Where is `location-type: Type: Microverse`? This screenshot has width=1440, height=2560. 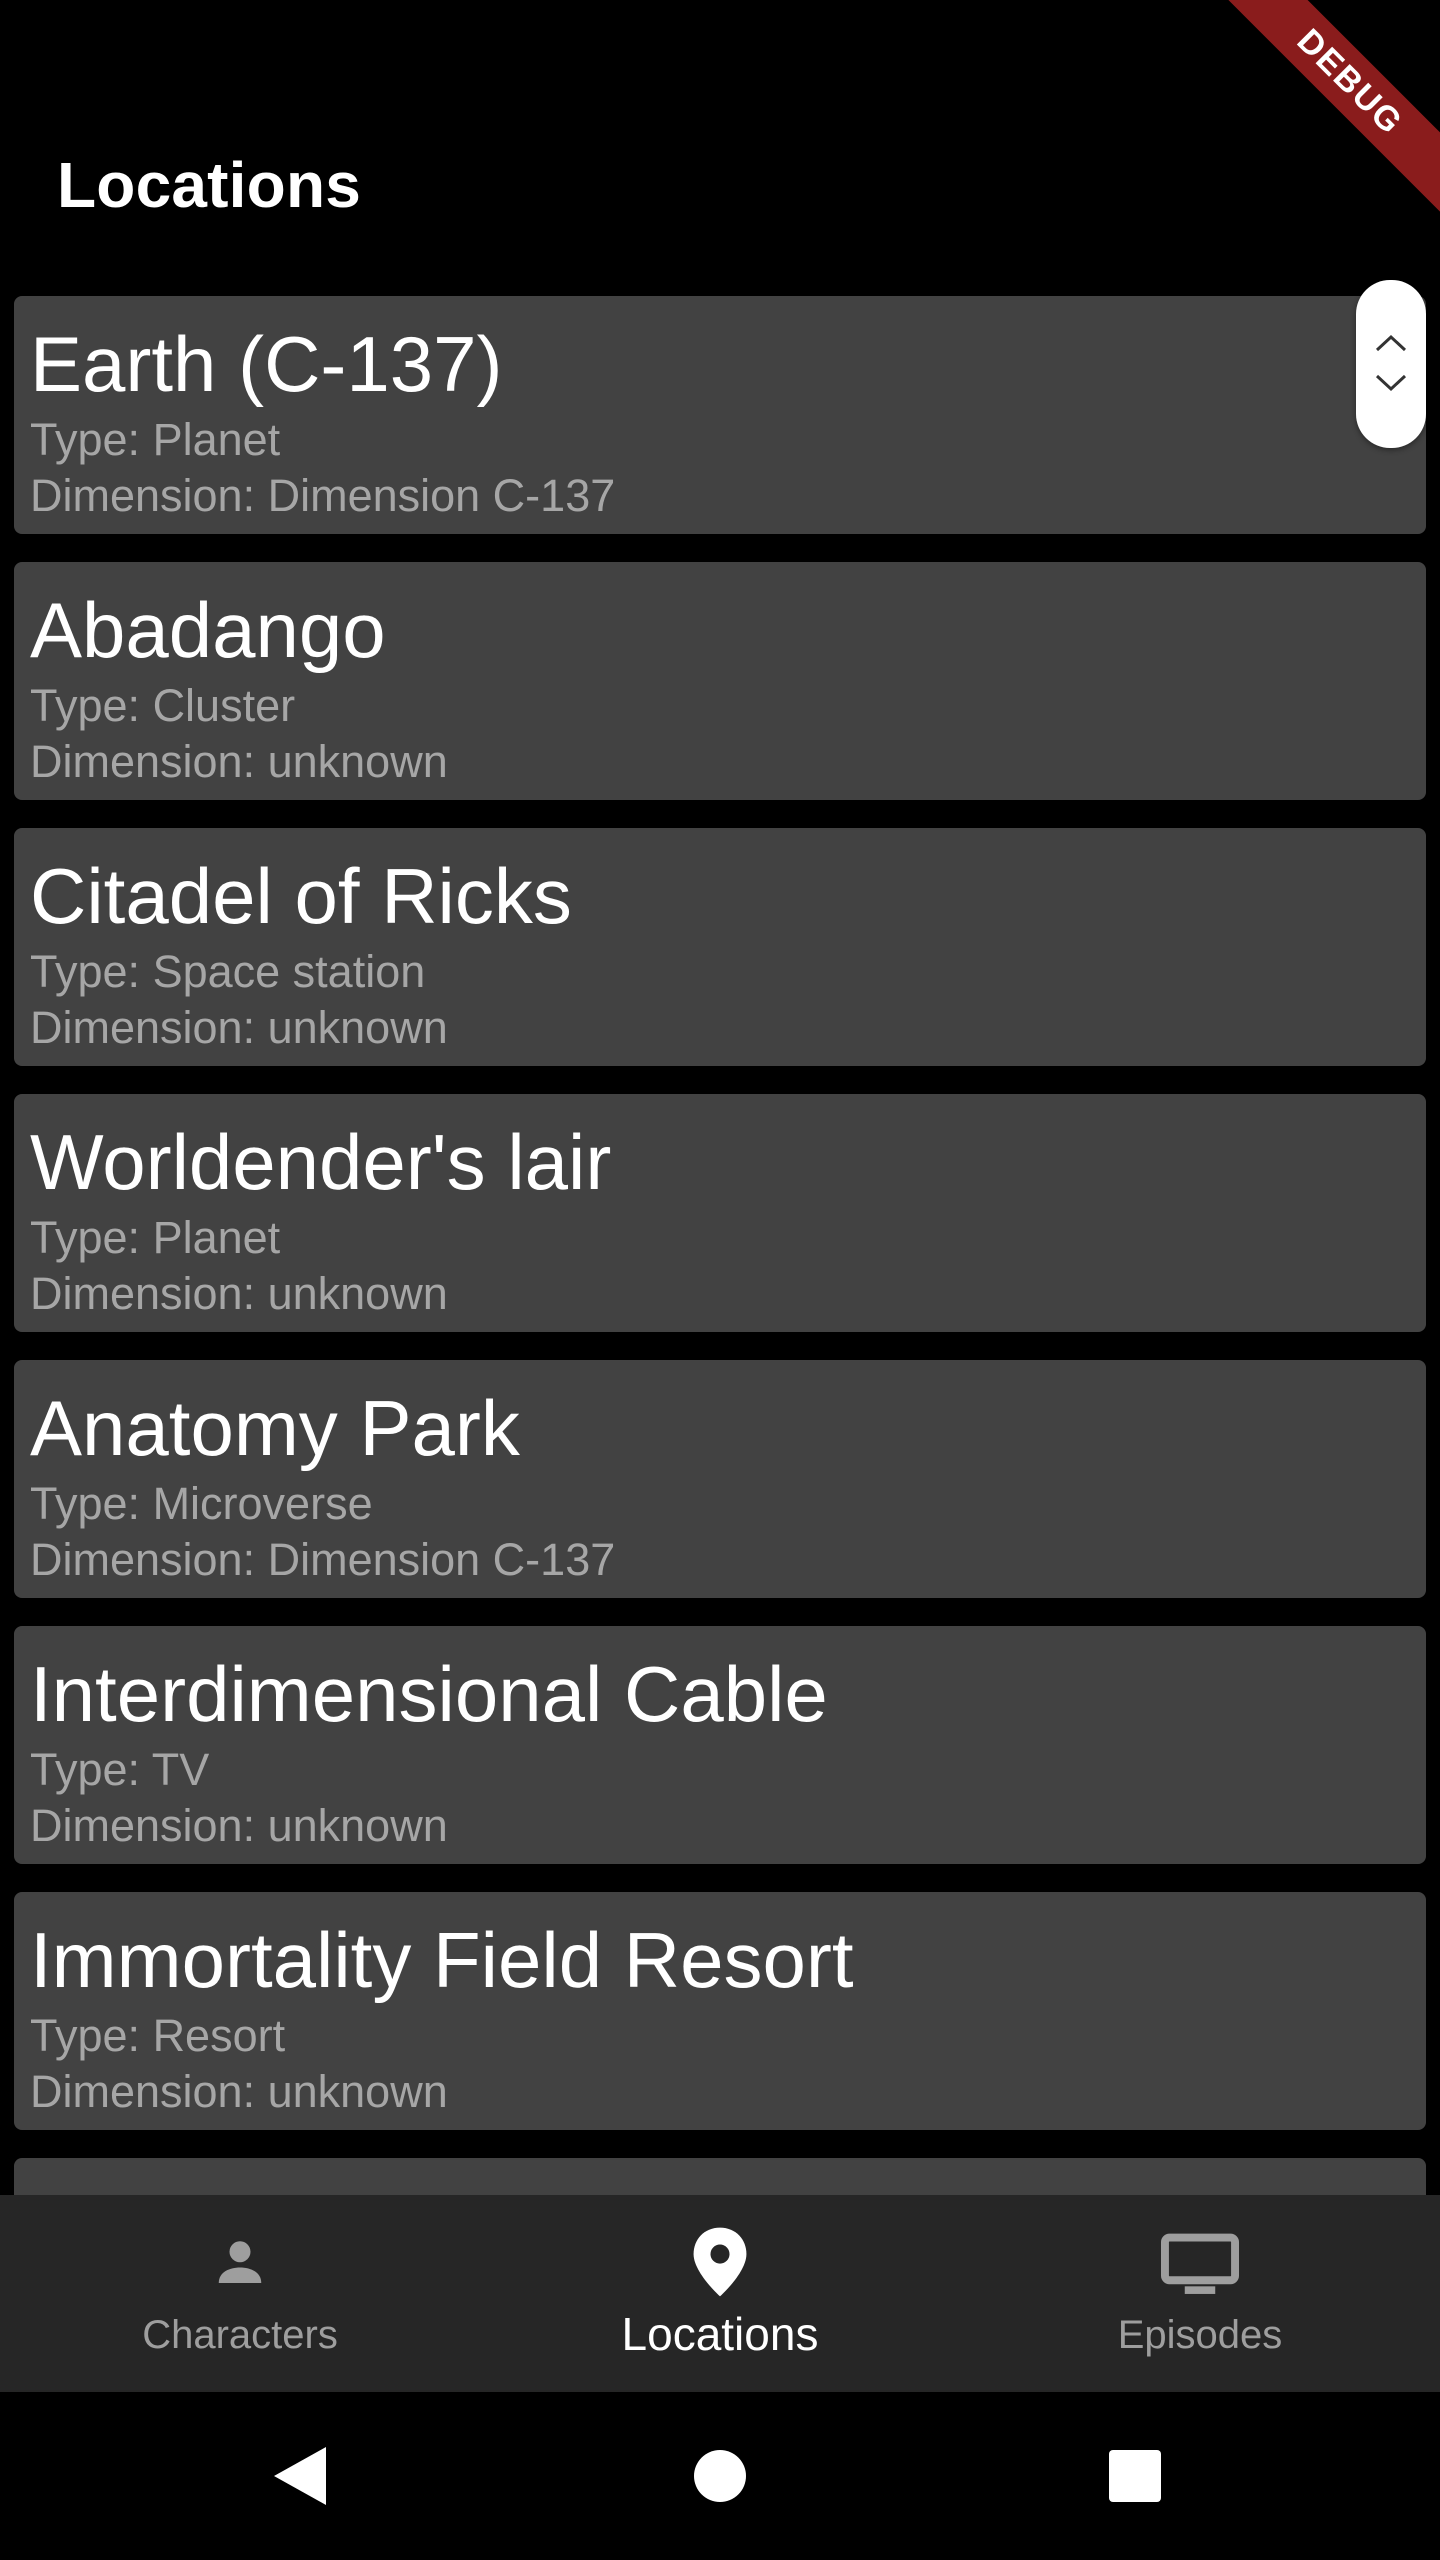 location-type: Type: Microverse is located at coordinates (201, 1503).